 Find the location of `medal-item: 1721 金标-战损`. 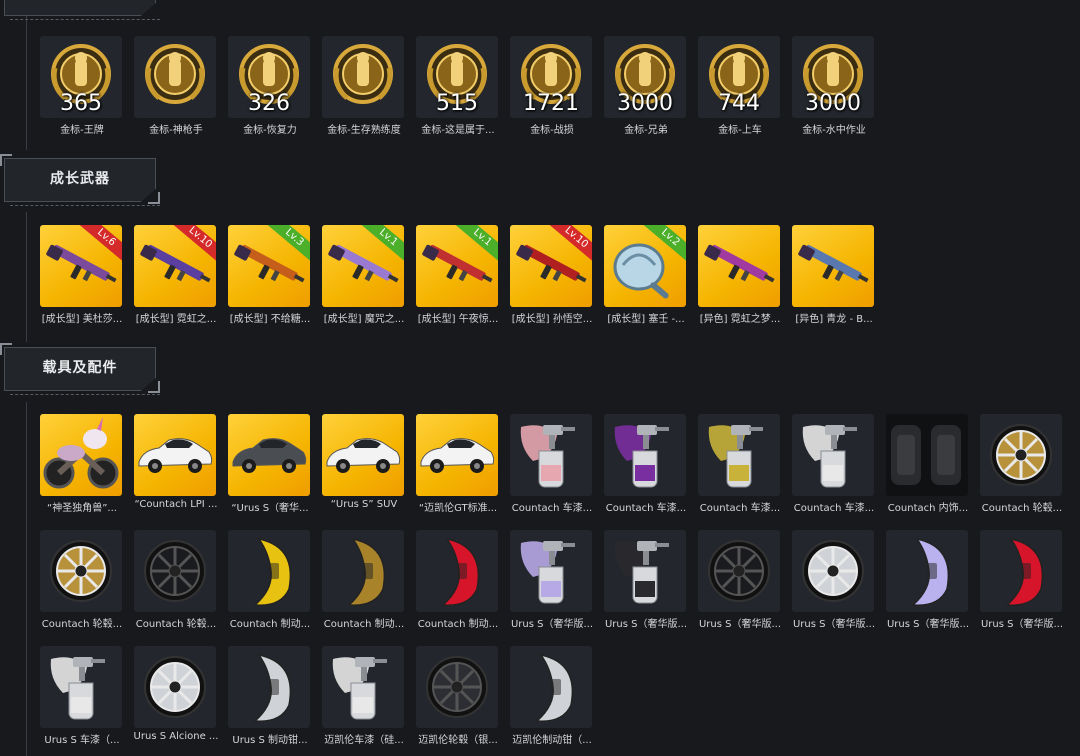

medal-item: 1721 金标-战损 is located at coordinates (552, 86).